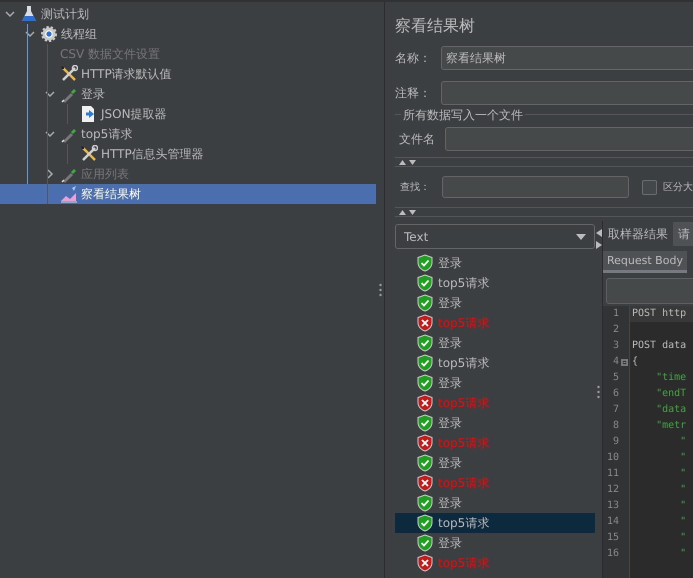 The image size is (693, 578). Describe the element at coordinates (612, 538) in the screenshot. I see `line-number: 15` at that location.